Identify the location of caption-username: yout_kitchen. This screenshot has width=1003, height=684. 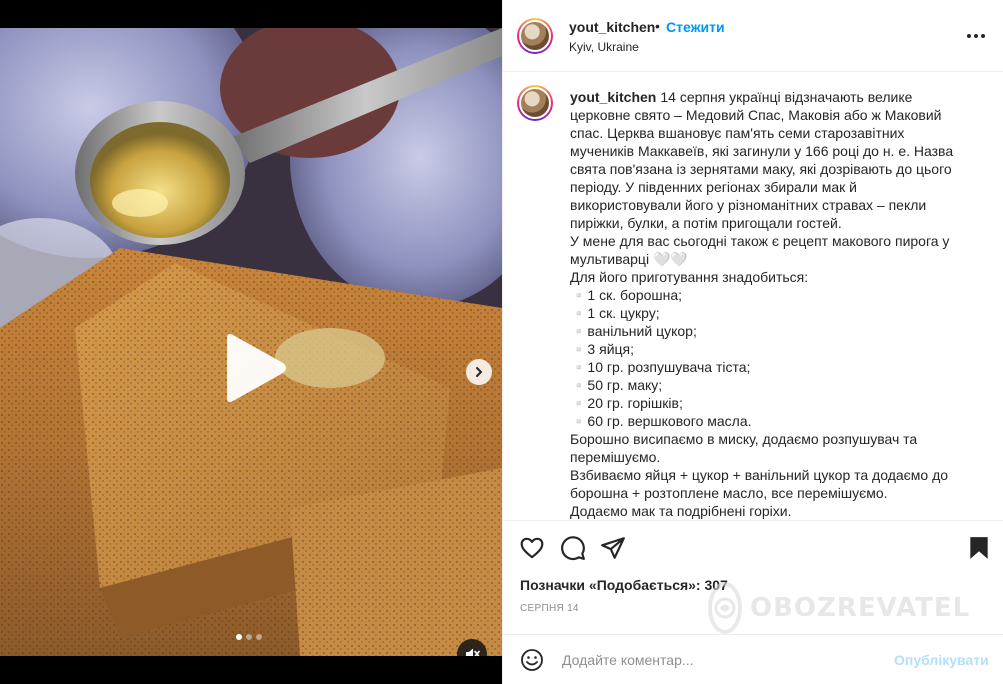
(613, 97).